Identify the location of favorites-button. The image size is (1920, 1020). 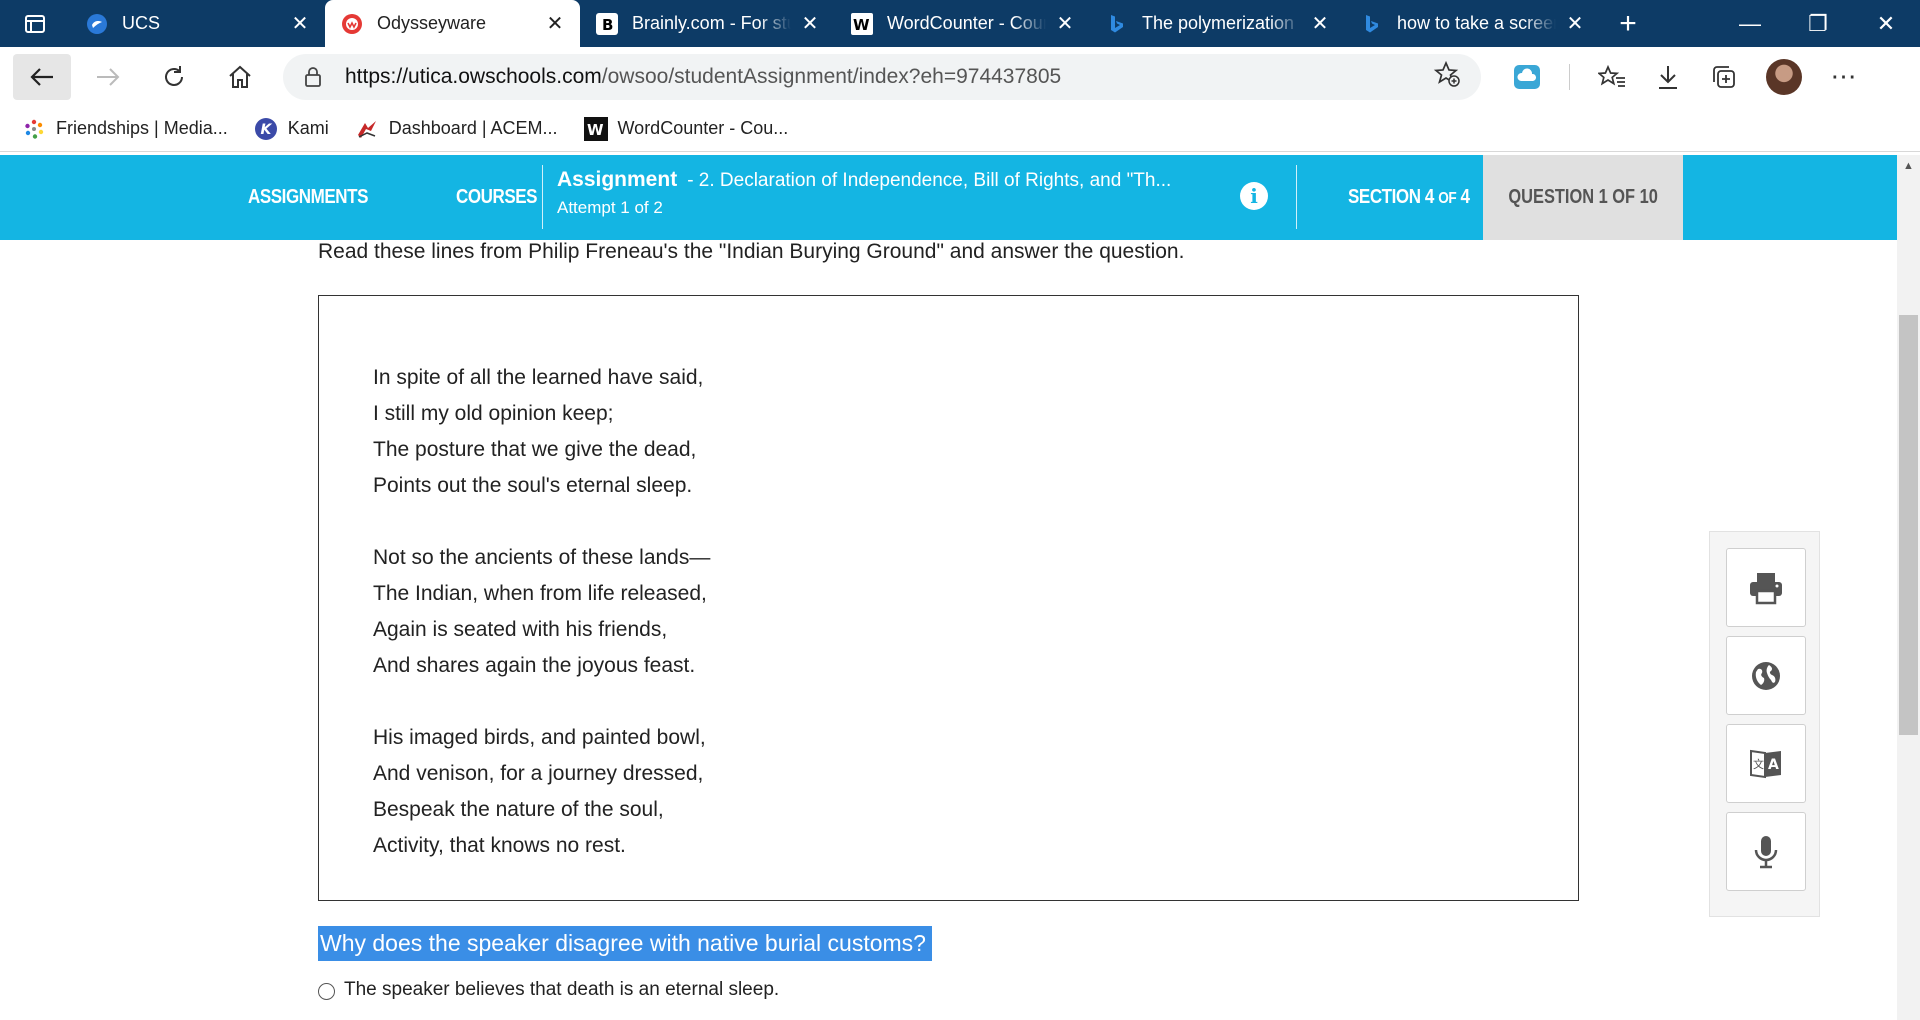
(1612, 77).